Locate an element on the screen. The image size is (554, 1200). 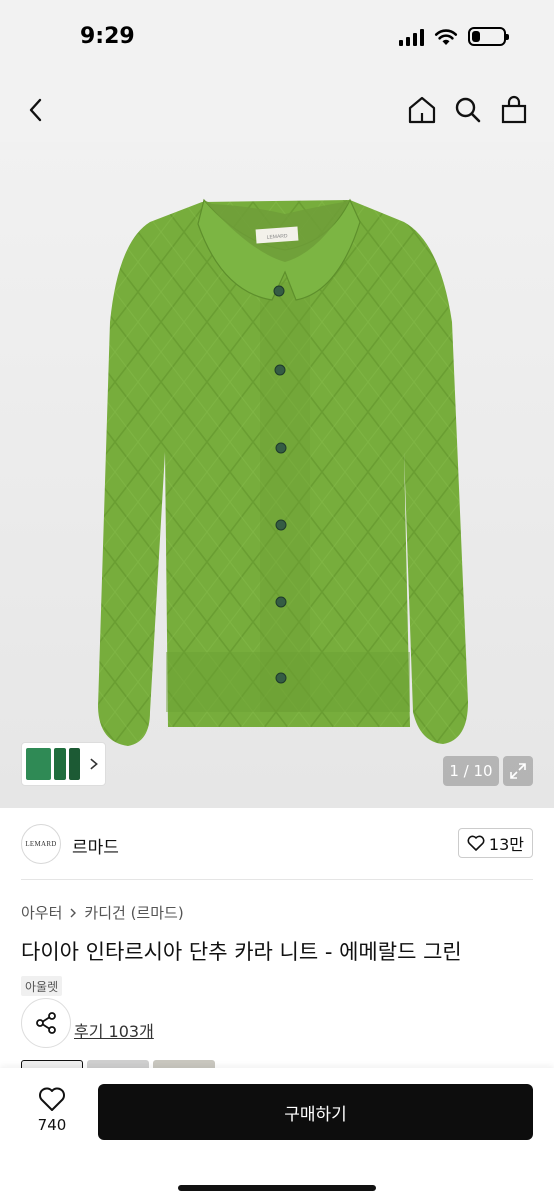
expand-image-button is located at coordinates (518, 771).